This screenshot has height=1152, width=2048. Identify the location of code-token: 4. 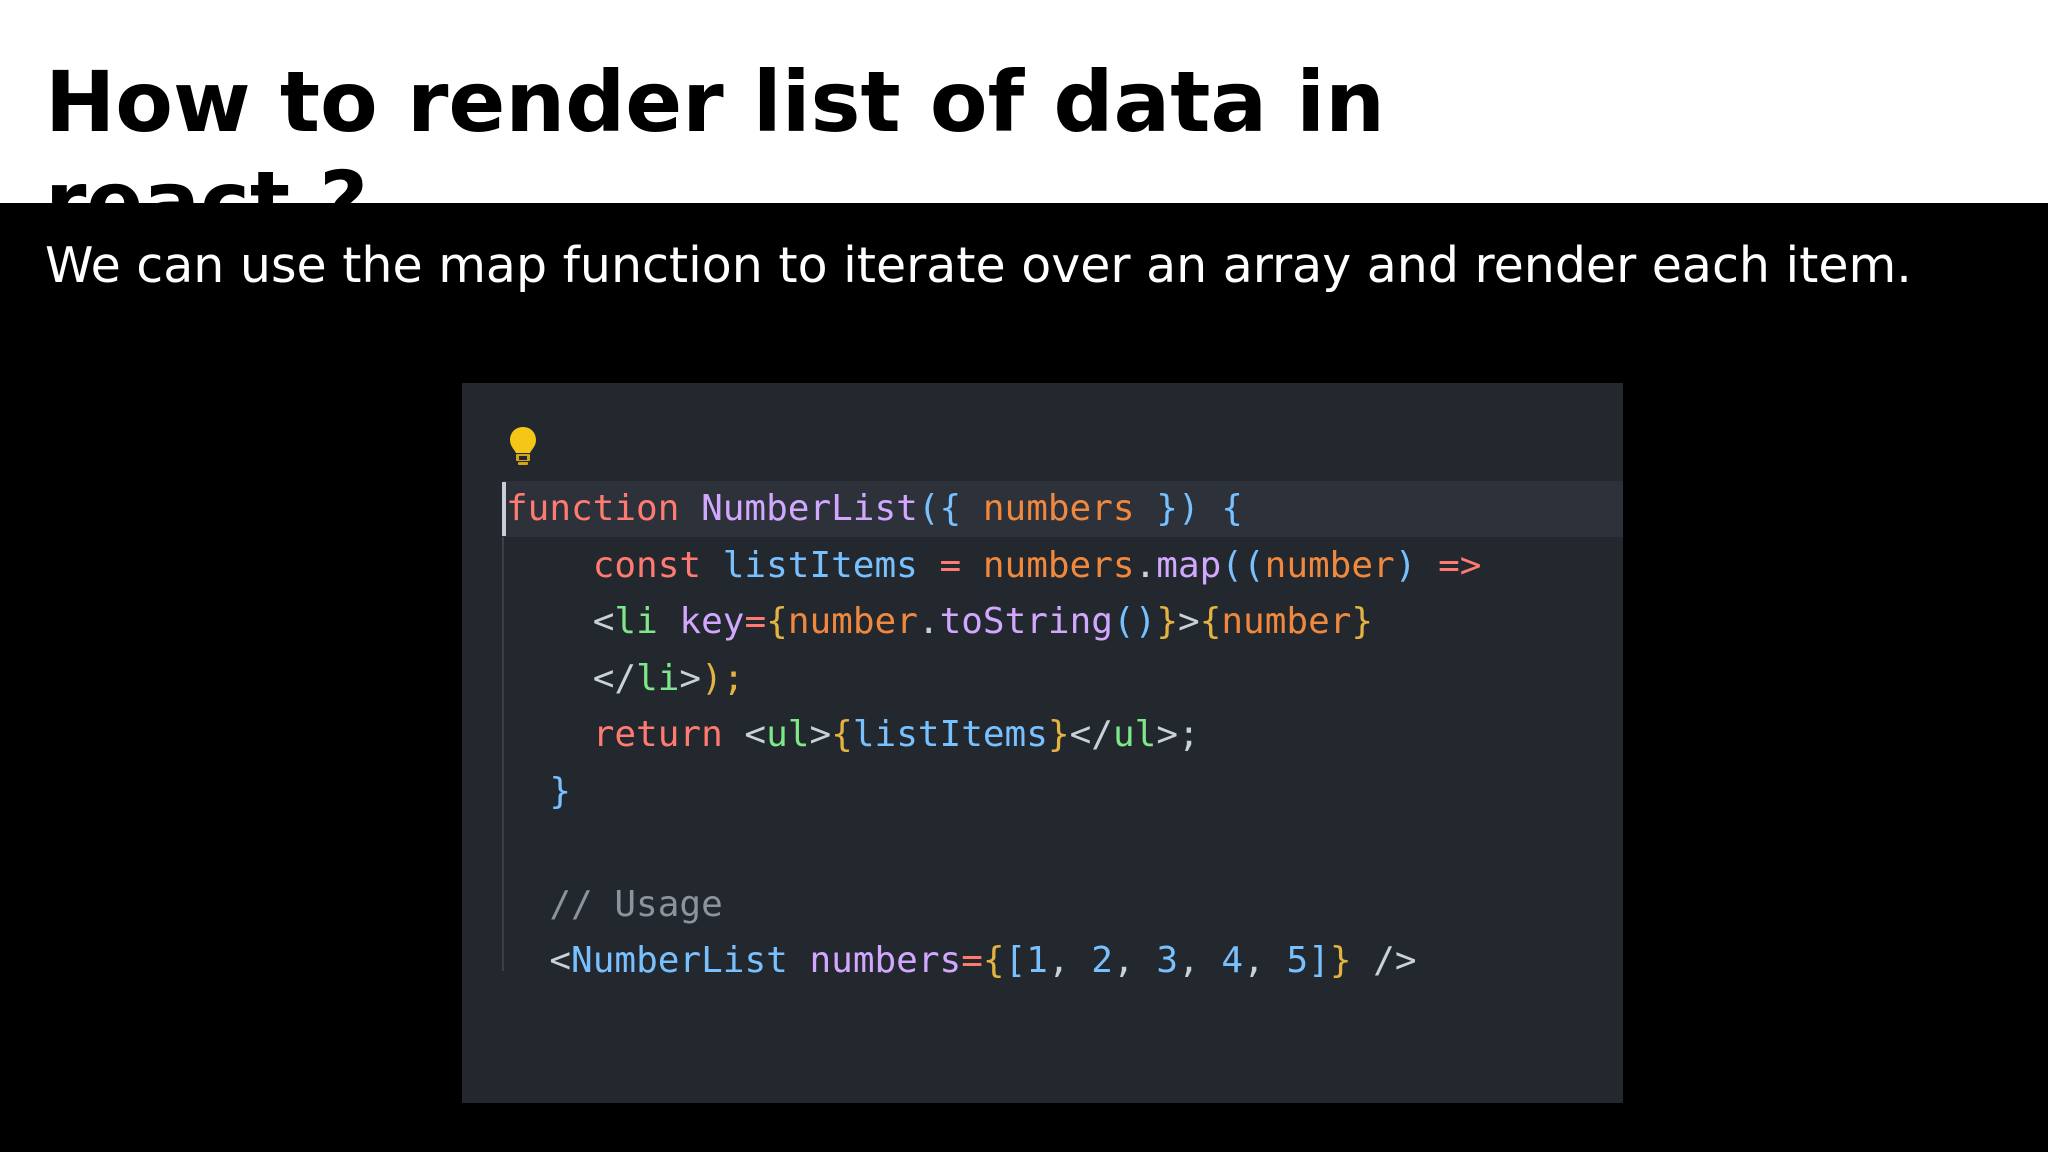
(1232, 960).